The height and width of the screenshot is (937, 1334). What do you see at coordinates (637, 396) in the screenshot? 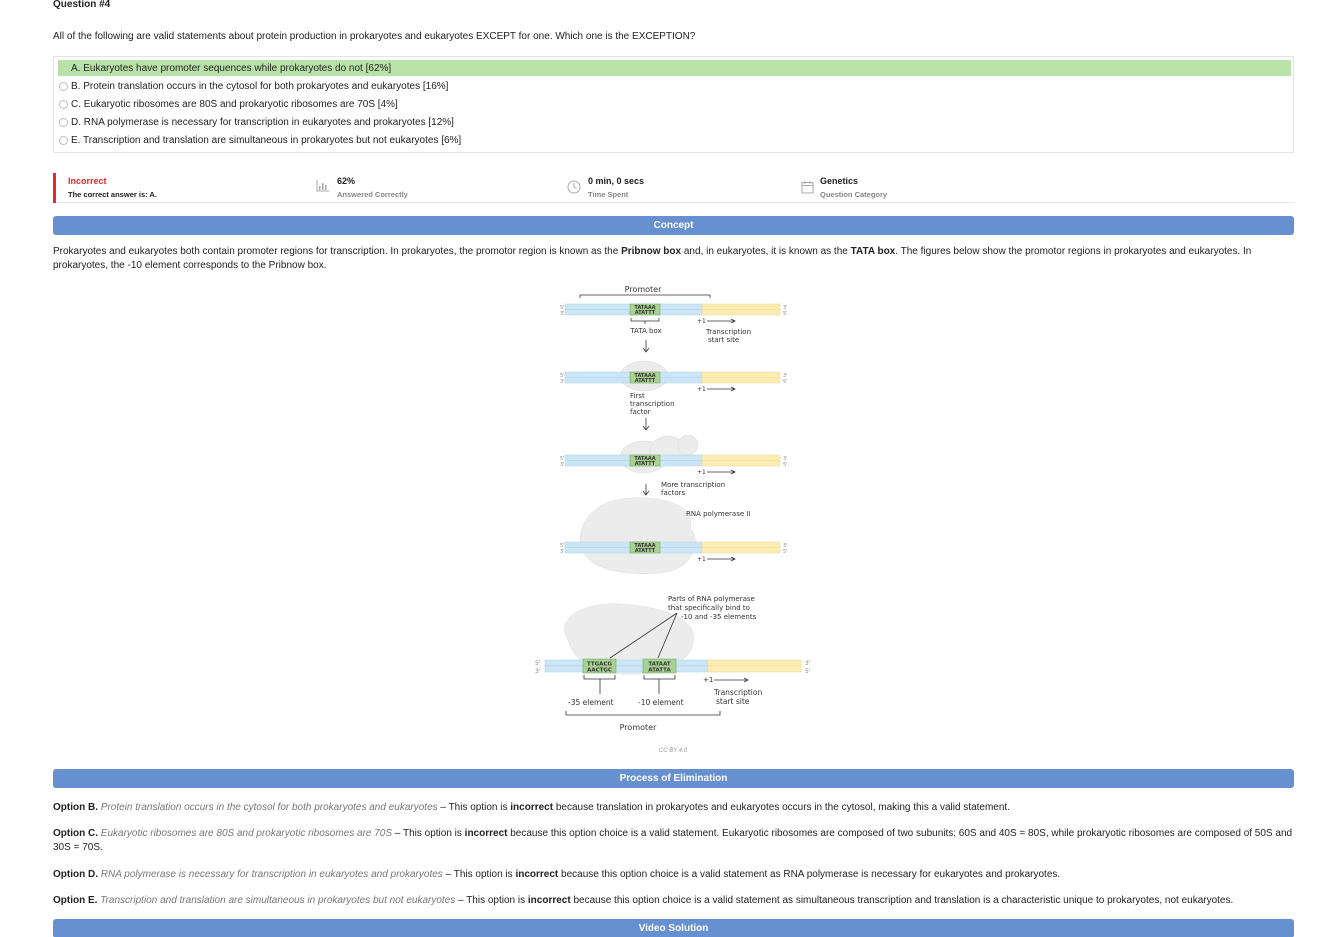
I see `first-tf-label: First` at bounding box center [637, 396].